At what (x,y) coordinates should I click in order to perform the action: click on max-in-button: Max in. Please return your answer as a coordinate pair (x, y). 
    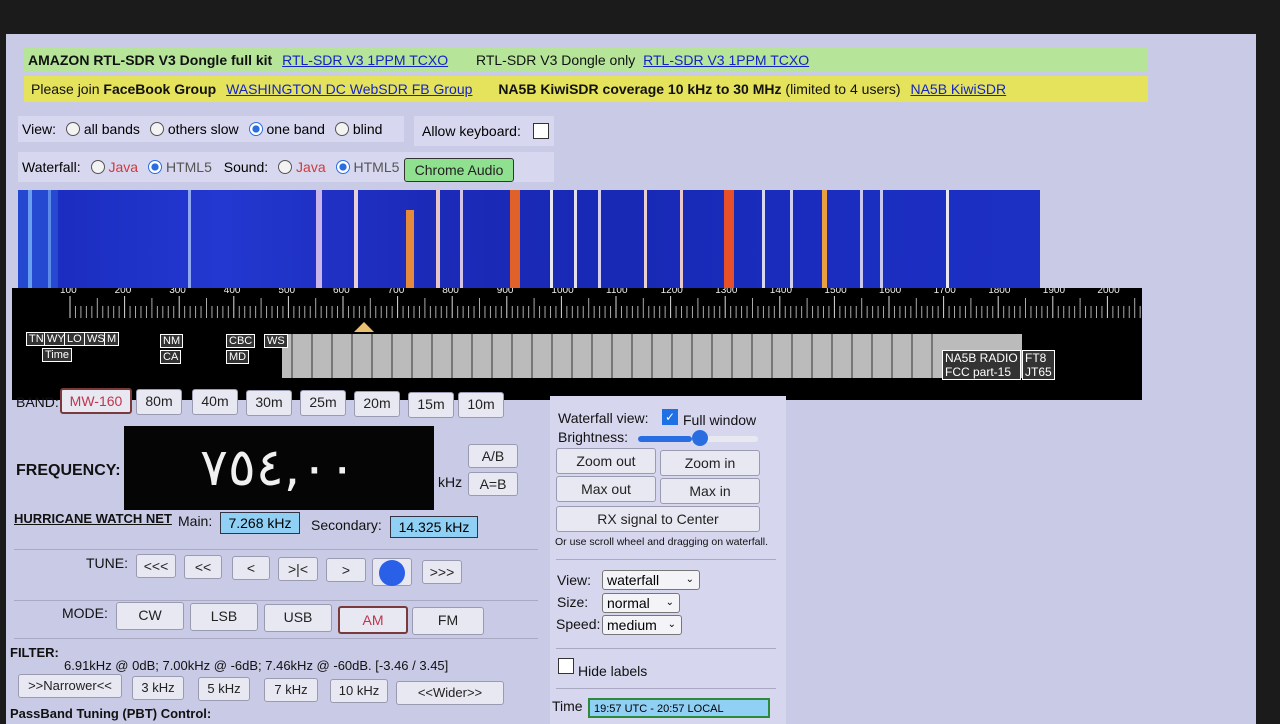
    Looking at the image, I should click on (710, 491).